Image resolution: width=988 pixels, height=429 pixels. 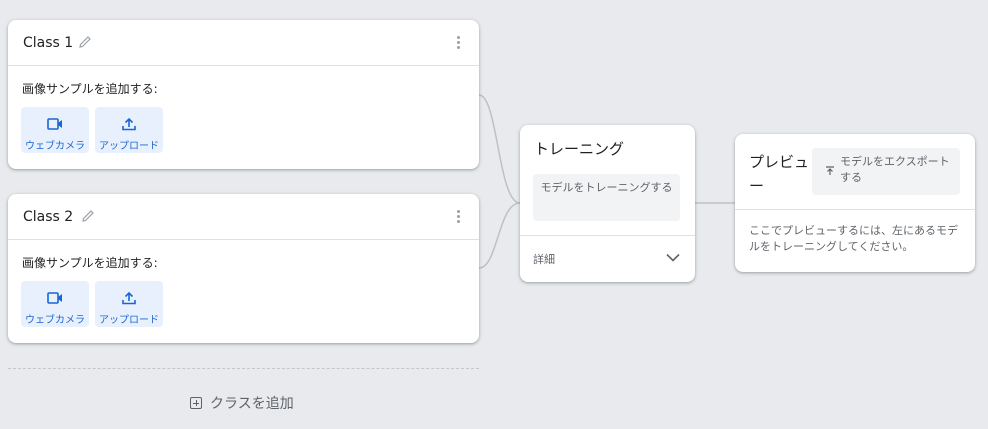 I want to click on class-title: Class 1, so click(x=48, y=43).